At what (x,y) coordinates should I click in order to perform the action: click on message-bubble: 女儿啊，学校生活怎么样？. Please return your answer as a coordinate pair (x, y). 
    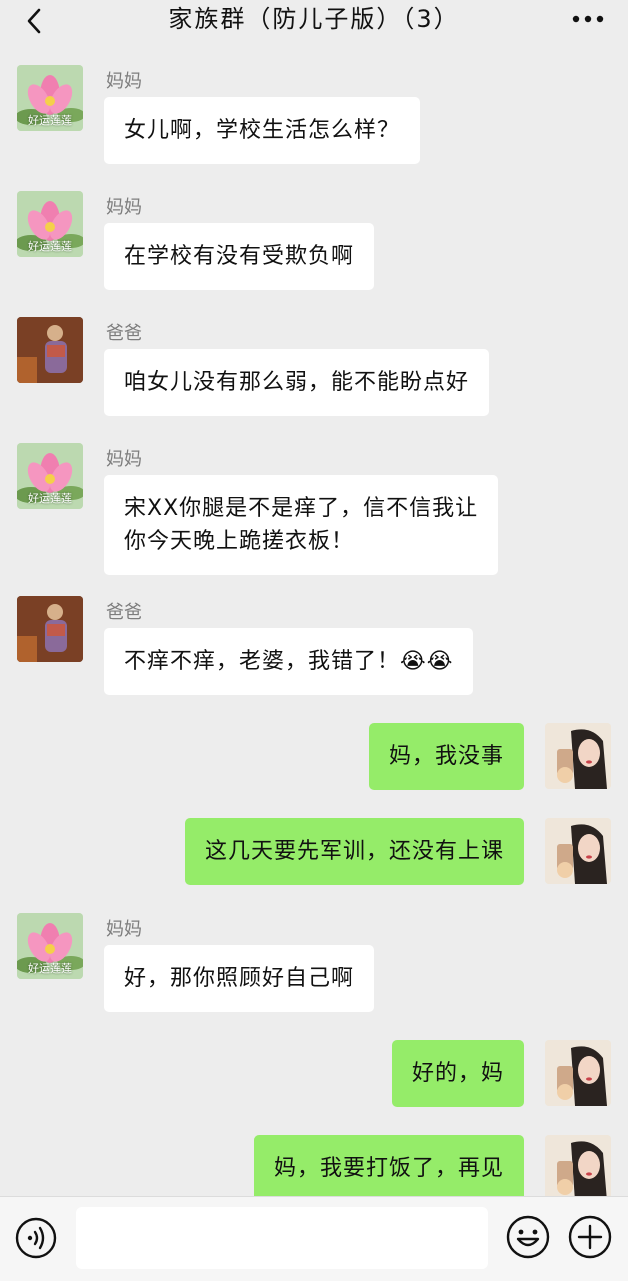
    Looking at the image, I should click on (262, 130).